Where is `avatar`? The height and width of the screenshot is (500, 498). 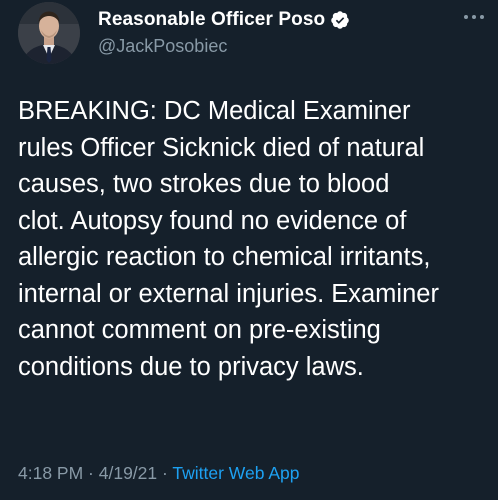 avatar is located at coordinates (49, 33).